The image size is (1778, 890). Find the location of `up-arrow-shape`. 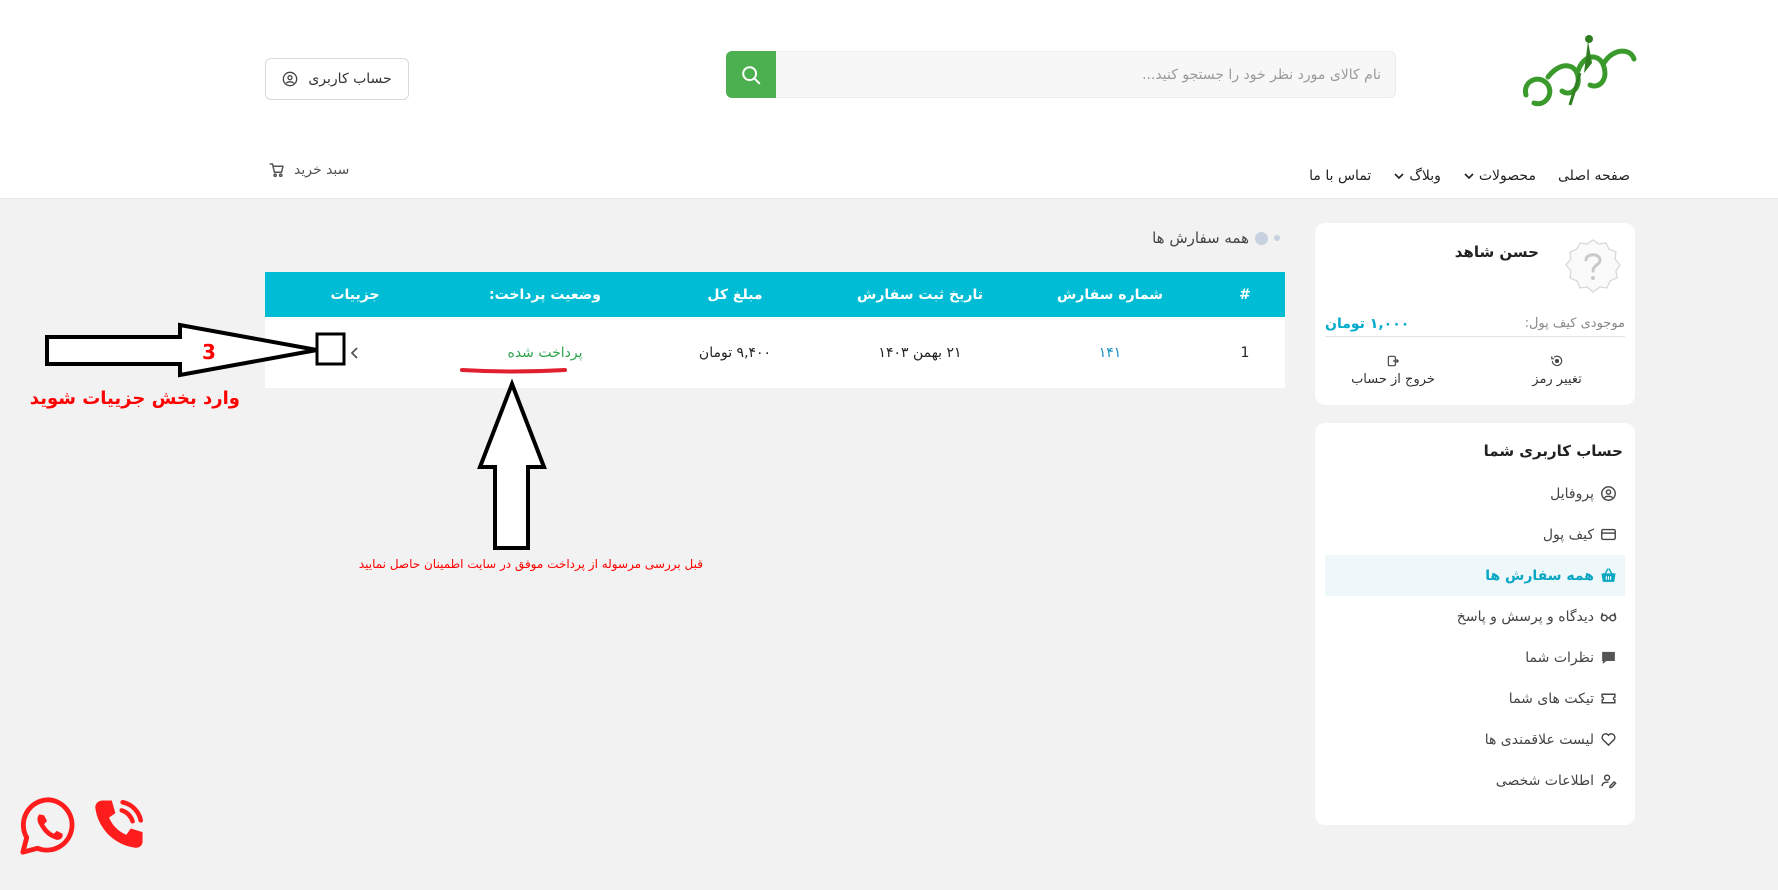

up-arrow-shape is located at coordinates (512, 464).